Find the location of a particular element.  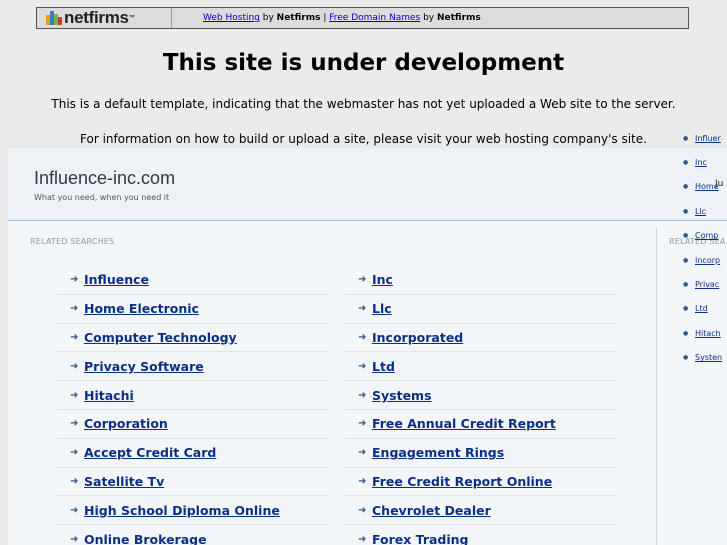

related-search-link: Chevrolet Dealer is located at coordinates (431, 510).